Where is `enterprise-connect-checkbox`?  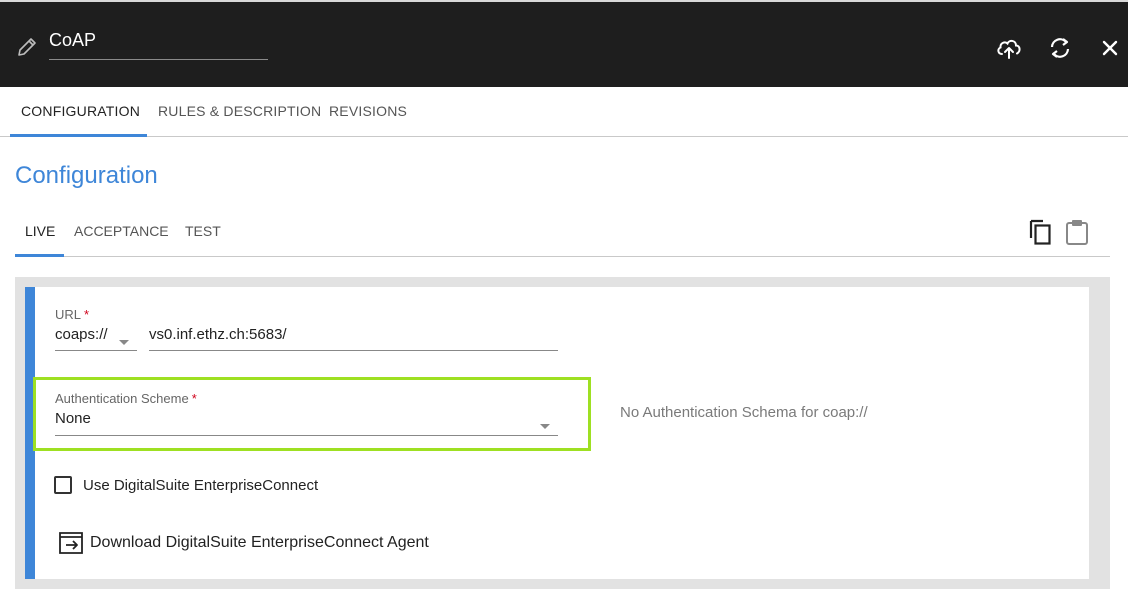 enterprise-connect-checkbox is located at coordinates (63, 485).